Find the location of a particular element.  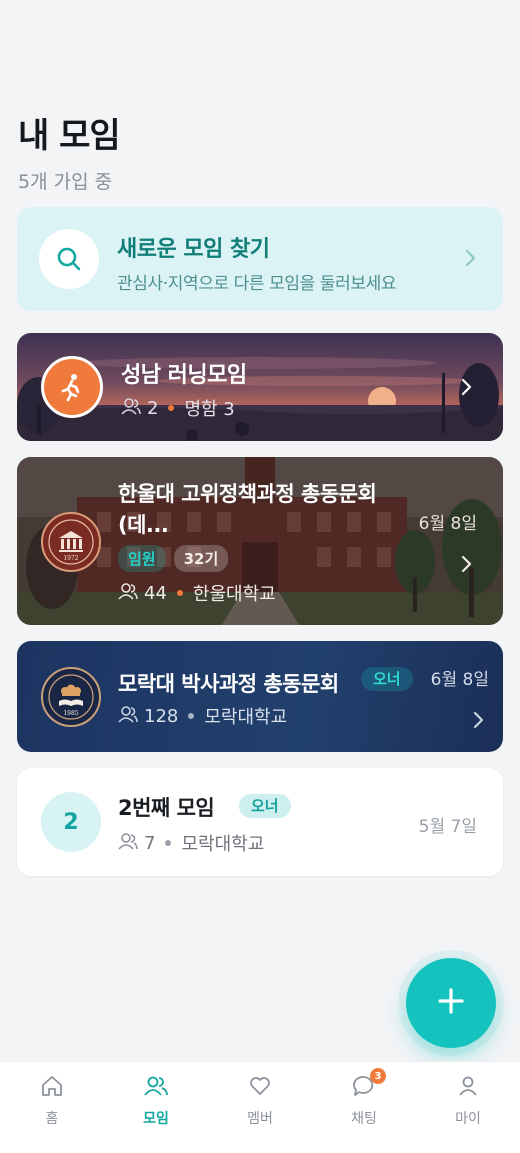

tab-members: 멤버 is located at coordinates (260, 1107).